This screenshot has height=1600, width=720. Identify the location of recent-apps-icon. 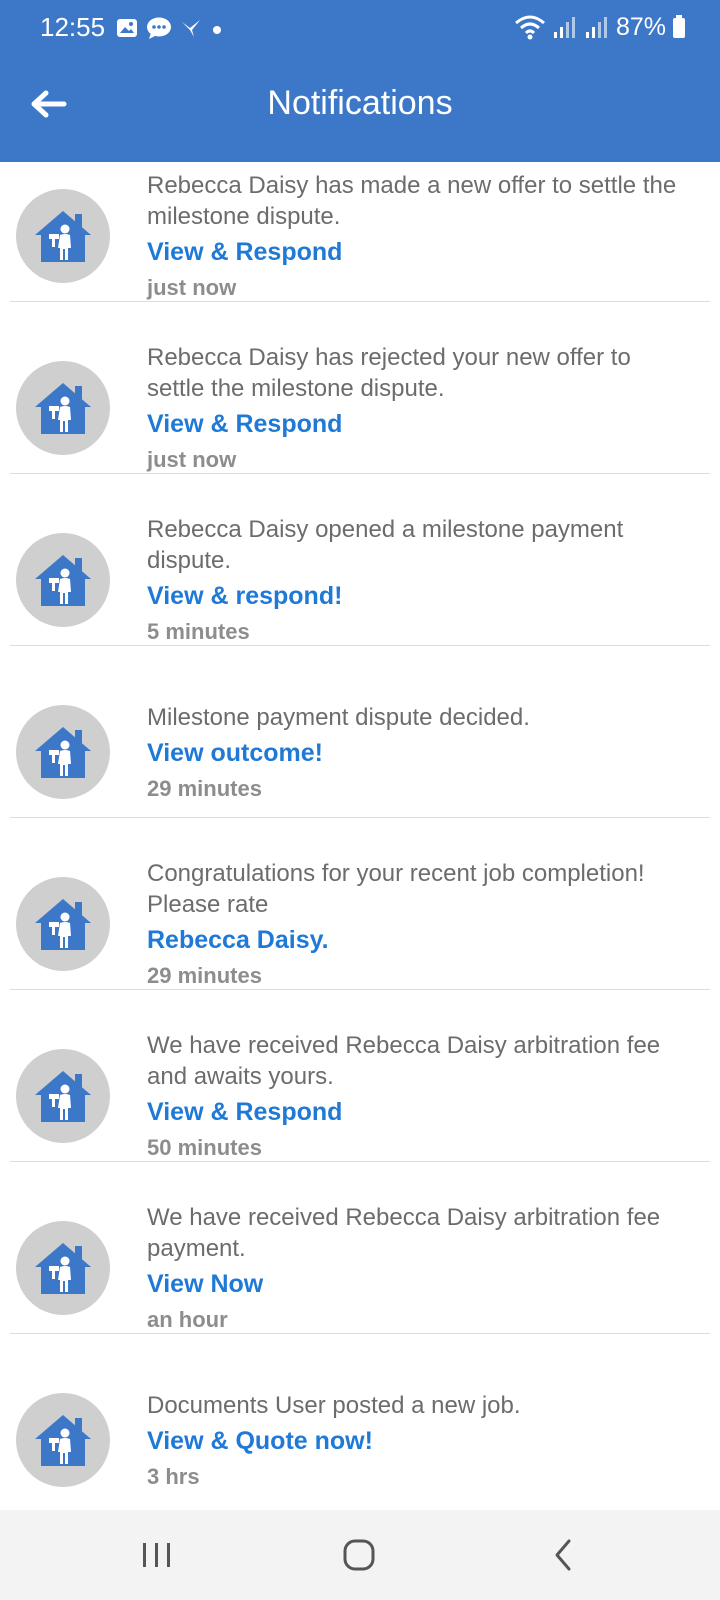
(156, 1555).